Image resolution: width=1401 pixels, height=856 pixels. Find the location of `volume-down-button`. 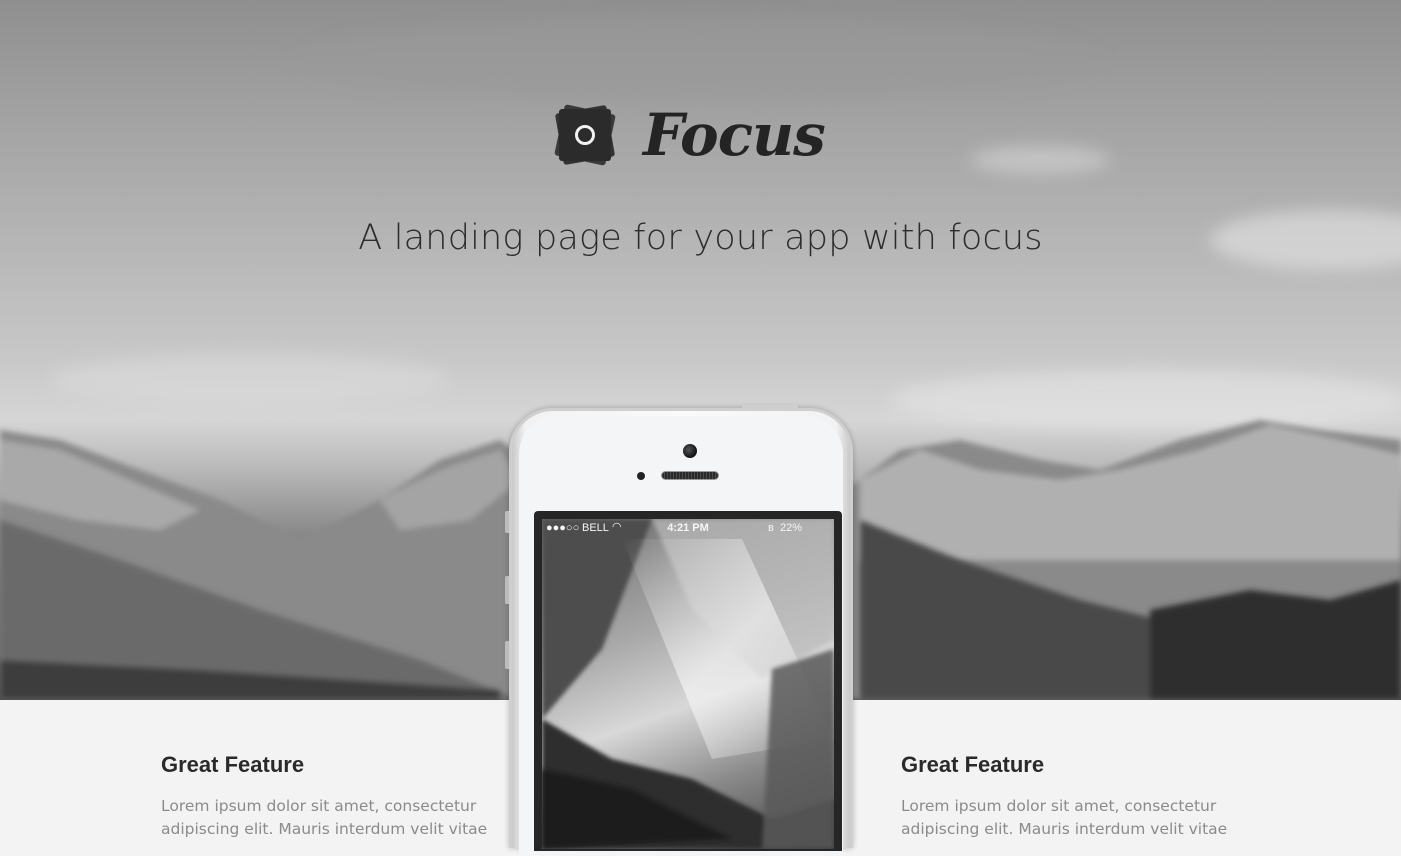

volume-down-button is located at coordinates (507, 655).